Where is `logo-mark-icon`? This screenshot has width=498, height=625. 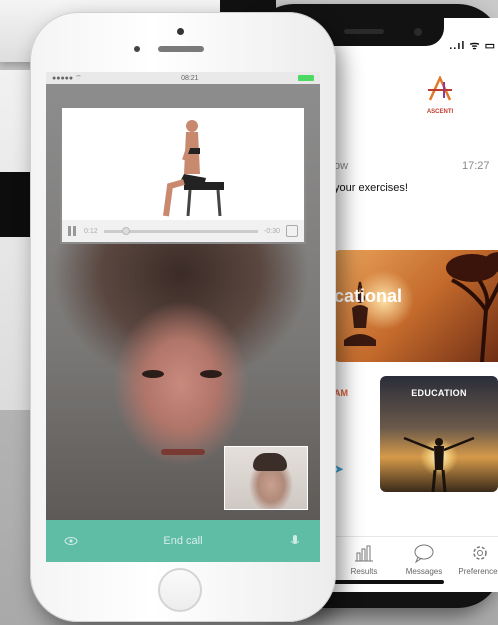
logo-mark-icon is located at coordinates (440, 87).